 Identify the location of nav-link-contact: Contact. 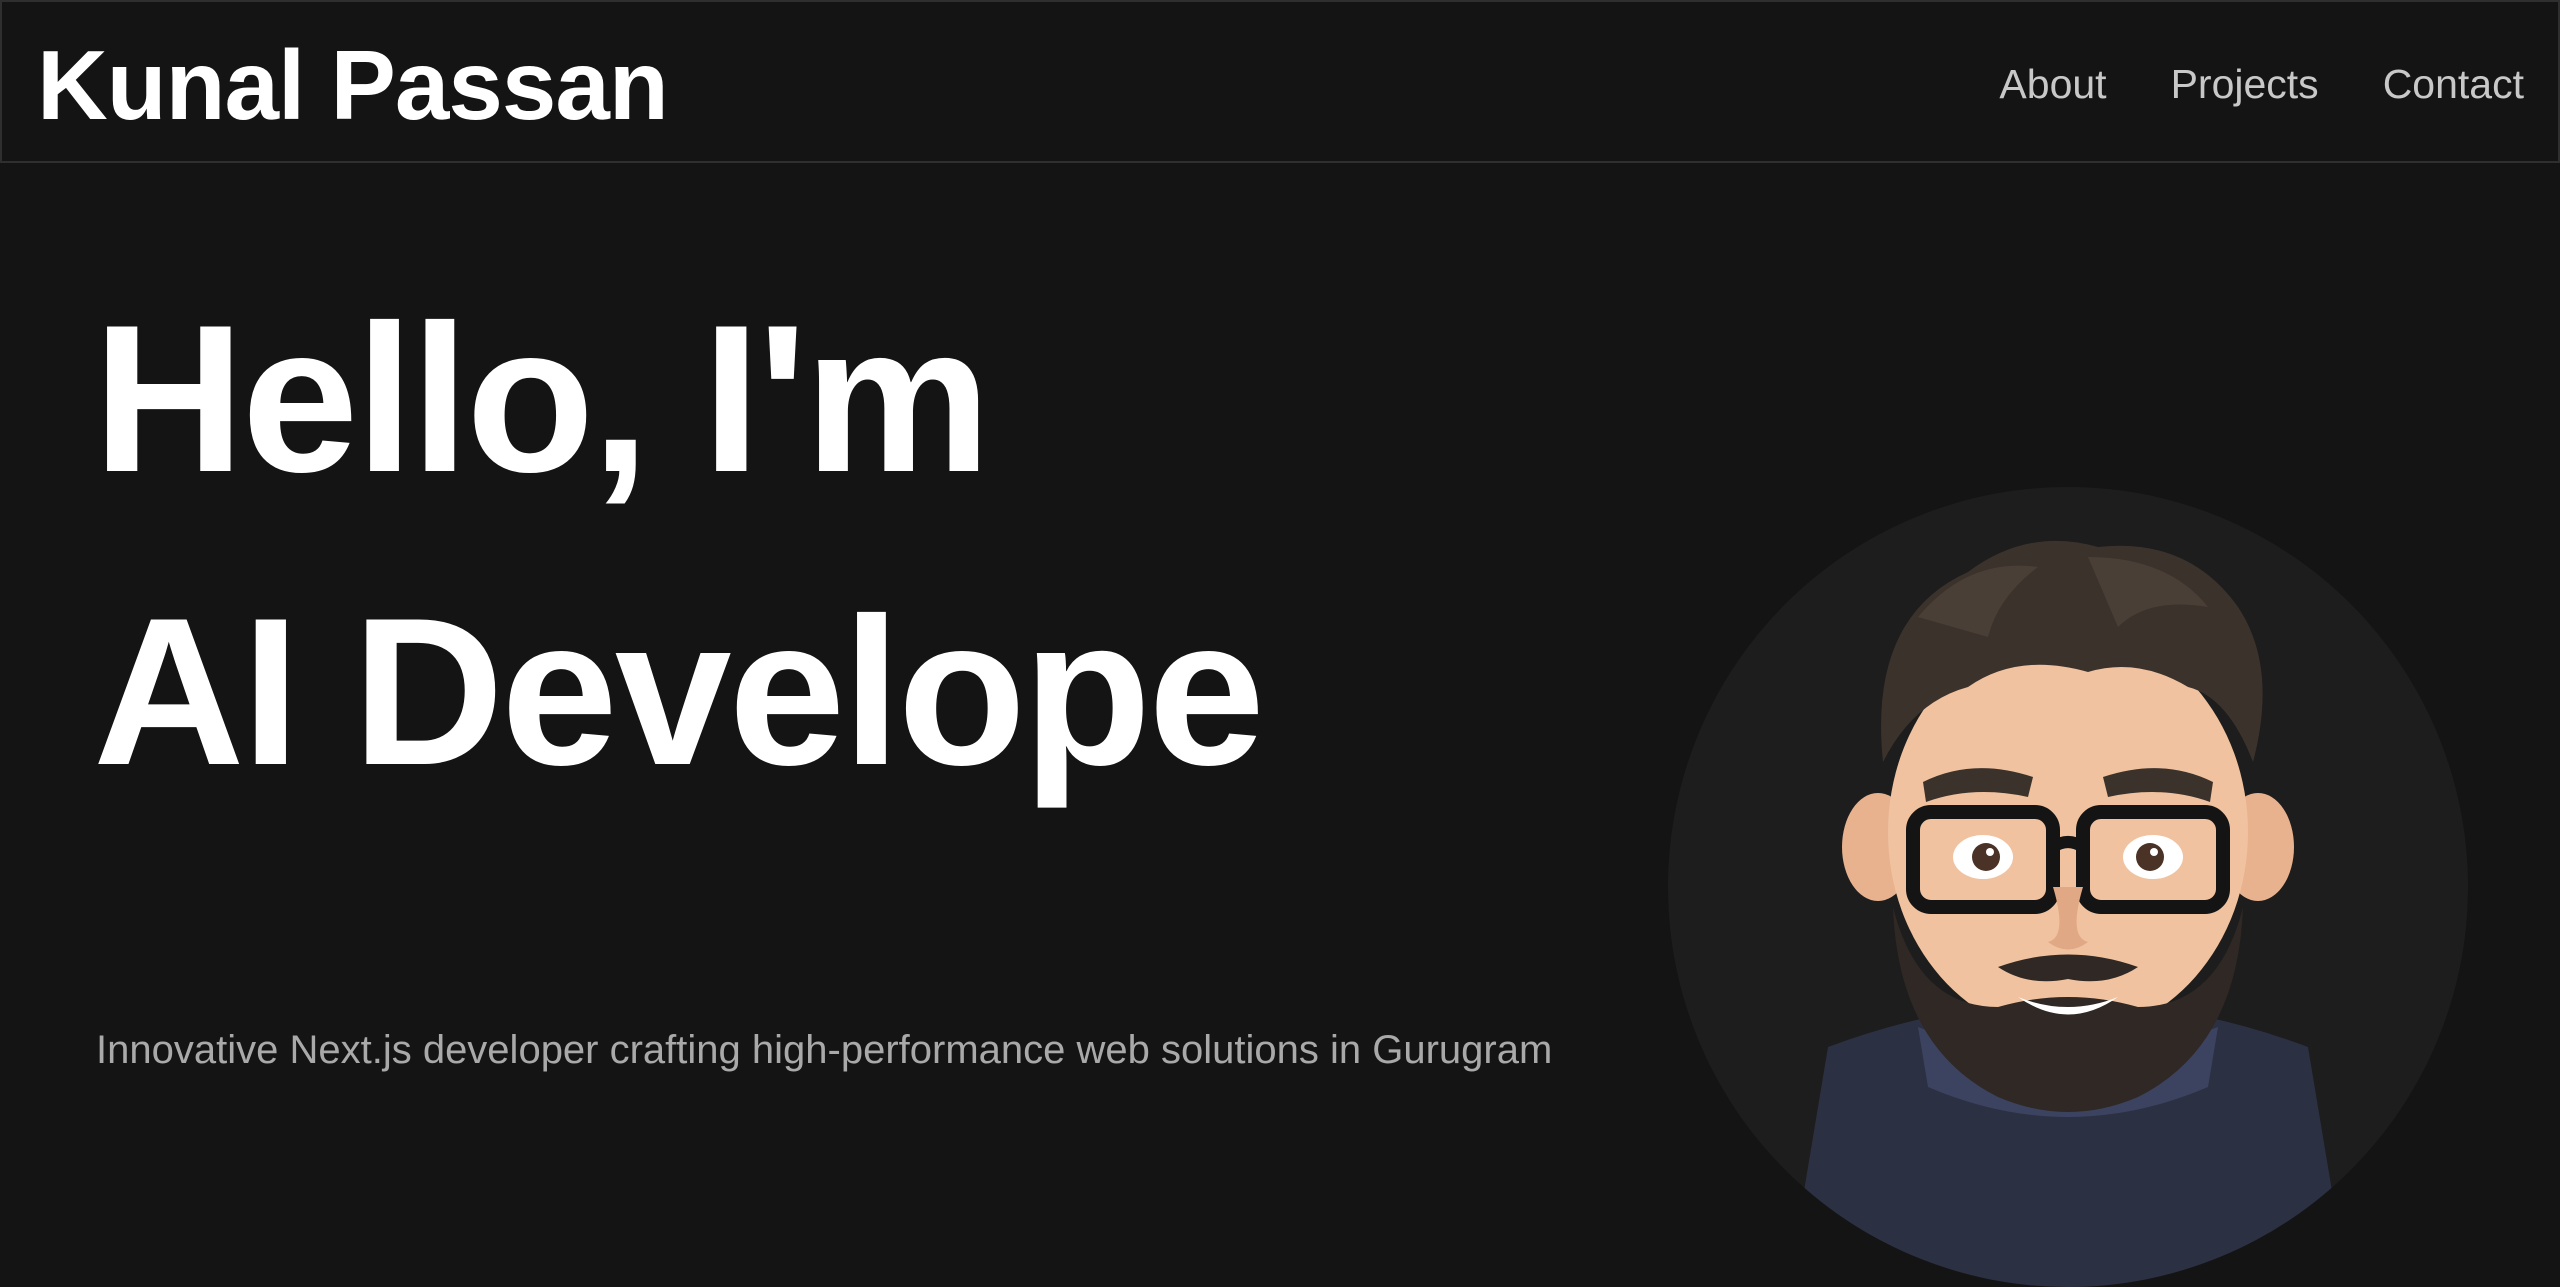
(2453, 84).